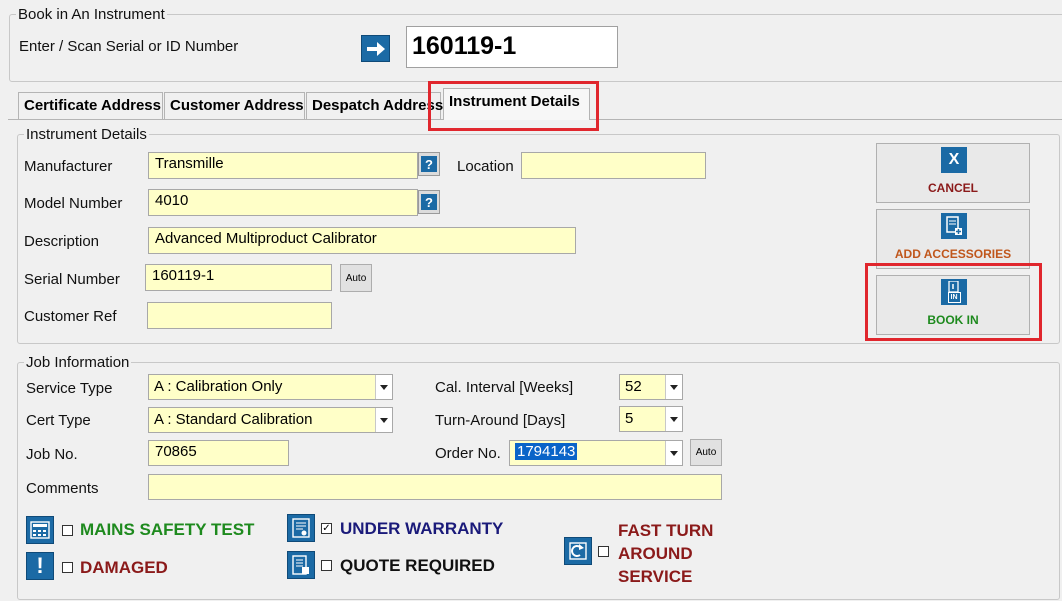 The image size is (1062, 601). What do you see at coordinates (62, 241) in the screenshot?
I see `description-label: Description` at bounding box center [62, 241].